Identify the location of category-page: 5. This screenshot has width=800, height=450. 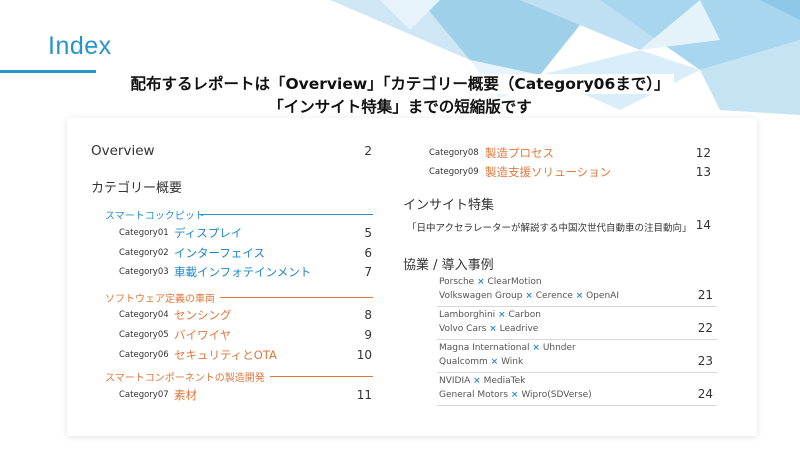
(368, 233).